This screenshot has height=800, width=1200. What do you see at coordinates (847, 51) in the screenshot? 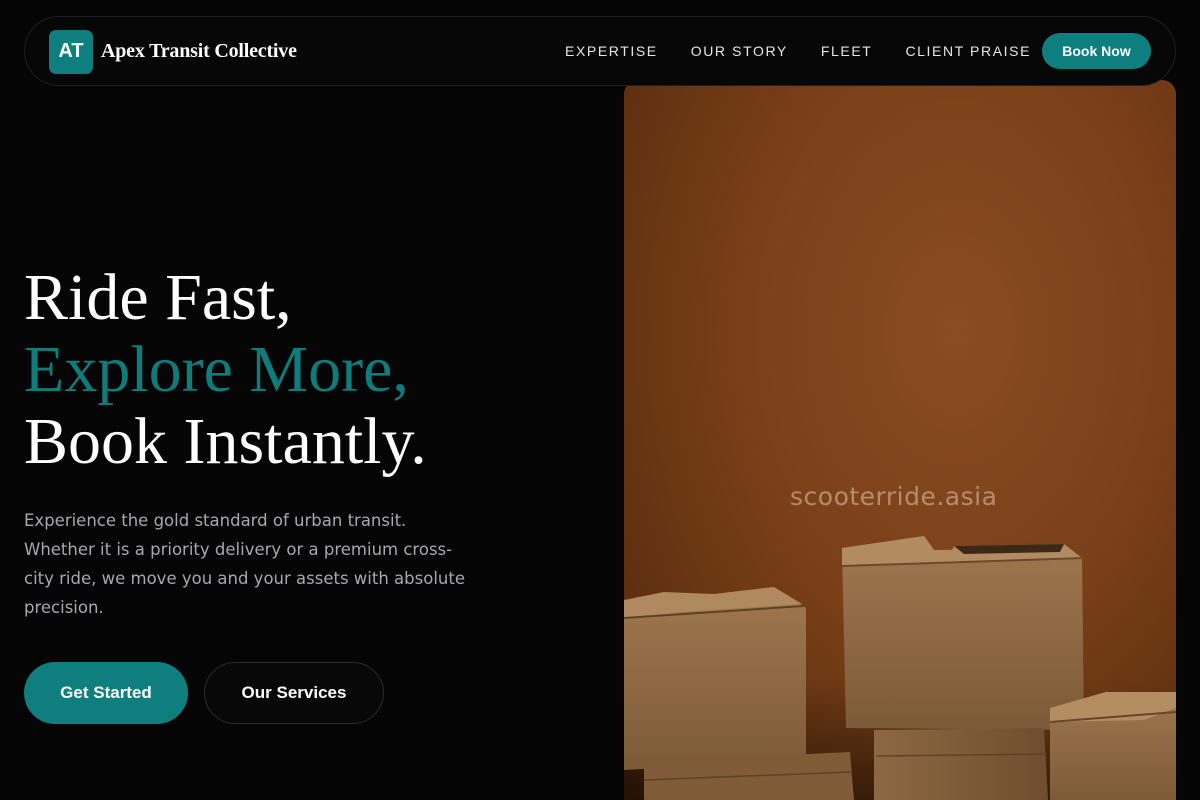
I see `nav-link-fleet: FLEET` at bounding box center [847, 51].